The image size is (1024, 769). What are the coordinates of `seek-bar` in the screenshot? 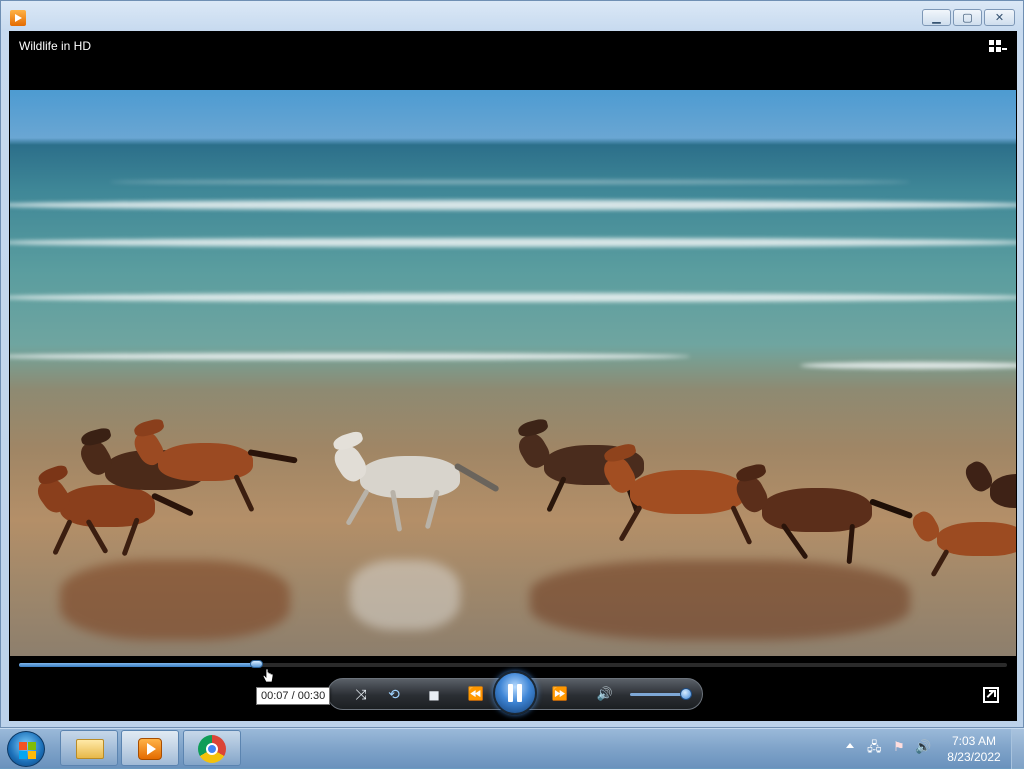 It's located at (513, 664).